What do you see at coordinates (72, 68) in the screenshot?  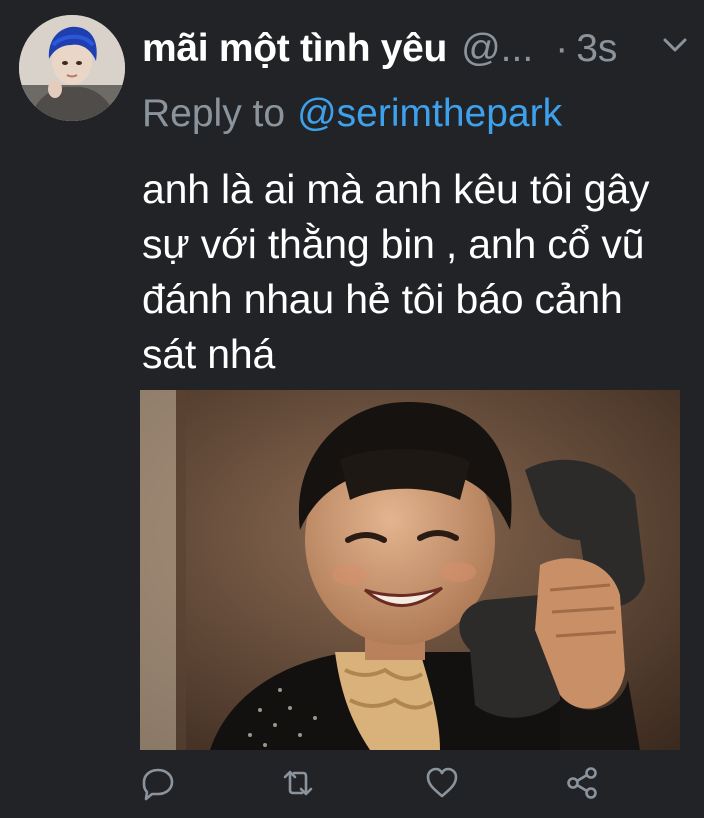 I see `avatar` at bounding box center [72, 68].